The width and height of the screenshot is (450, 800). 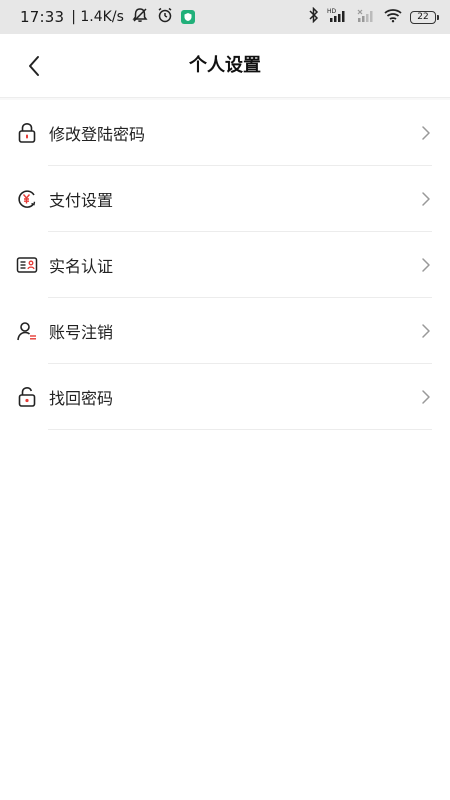 I want to click on status-time: 17:33, so click(x=42, y=17).